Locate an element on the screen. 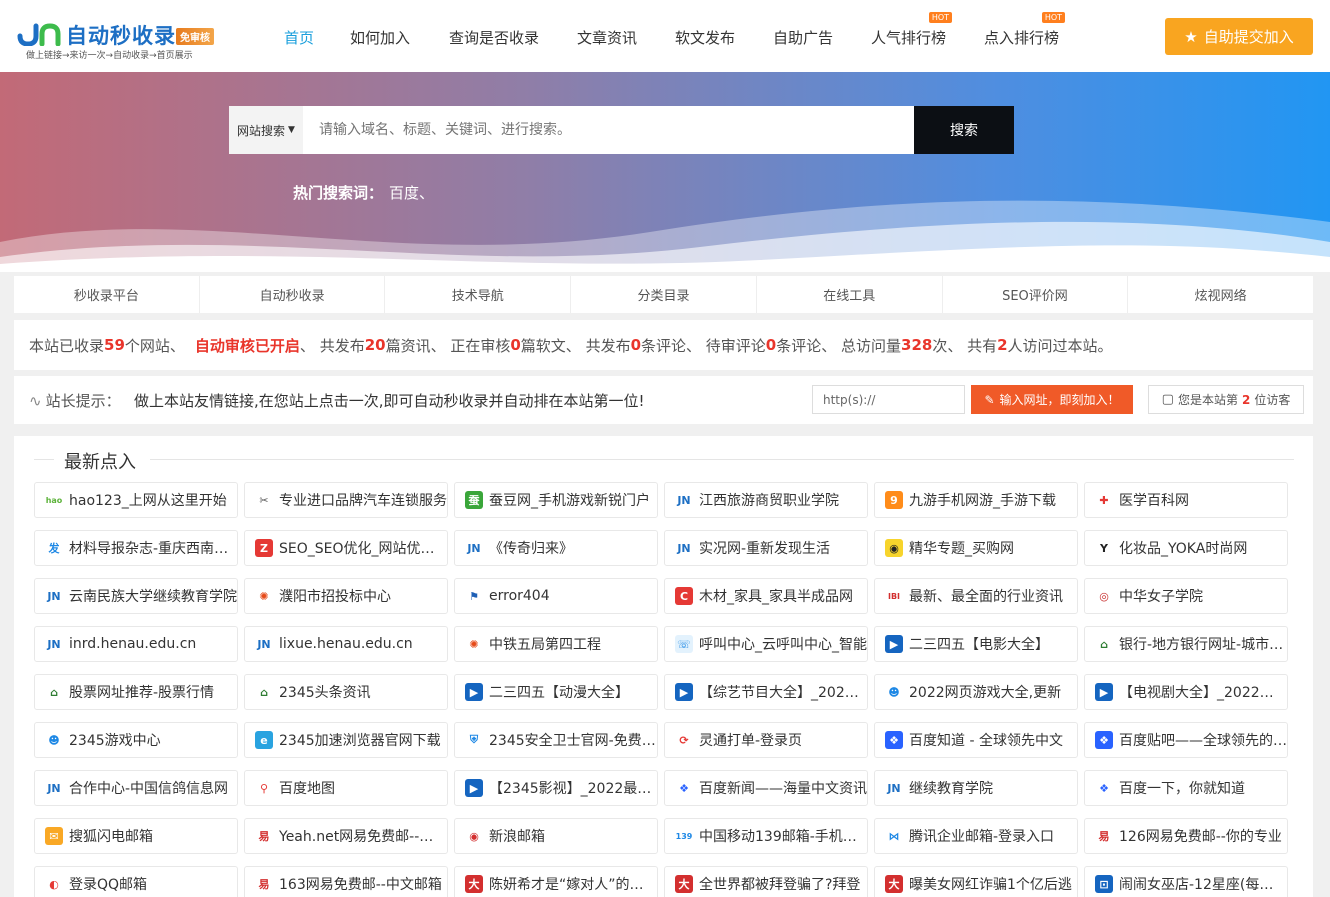 The width and height of the screenshot is (1330, 897). nav-item-how-to-join: 如何加入 is located at coordinates (380, 37).